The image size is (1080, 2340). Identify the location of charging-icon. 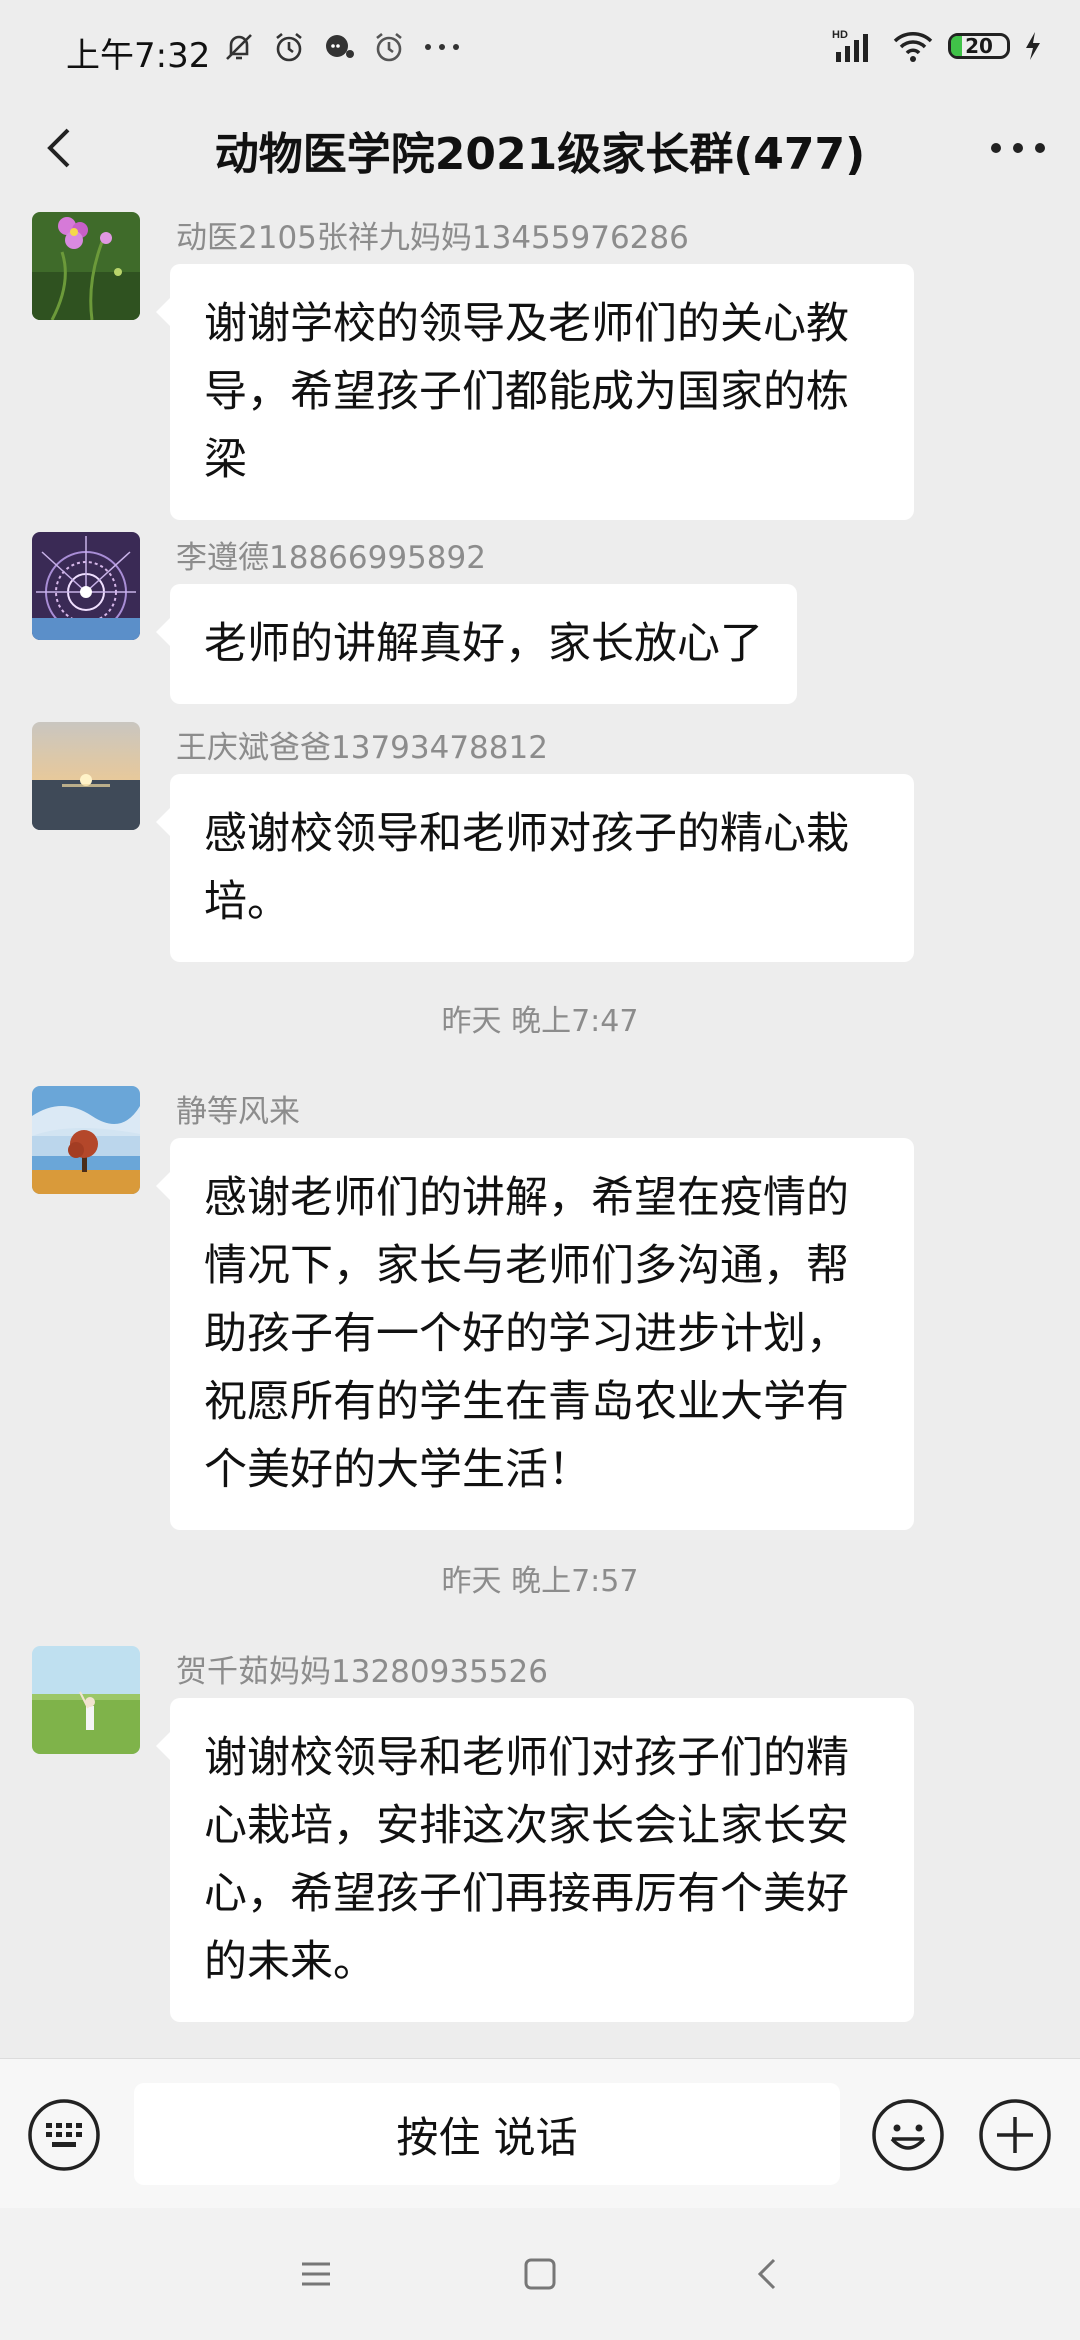
(1033, 46).